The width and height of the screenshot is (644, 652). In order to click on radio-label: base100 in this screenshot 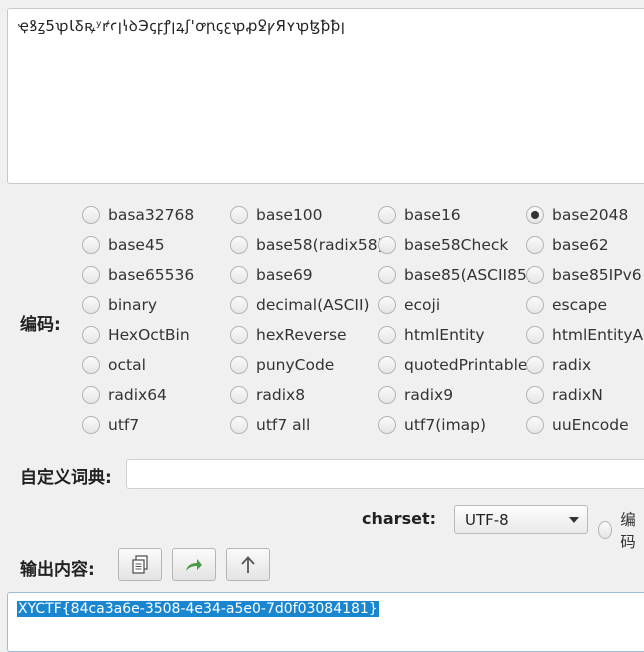, I will do `click(289, 215)`.